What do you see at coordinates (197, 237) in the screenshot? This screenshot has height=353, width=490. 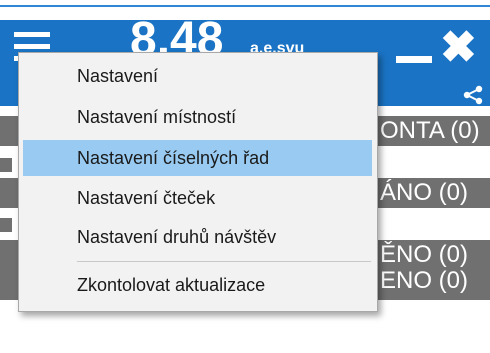 I see `menu-item-visit-type-settings: Nastavení druhů návštěv` at bounding box center [197, 237].